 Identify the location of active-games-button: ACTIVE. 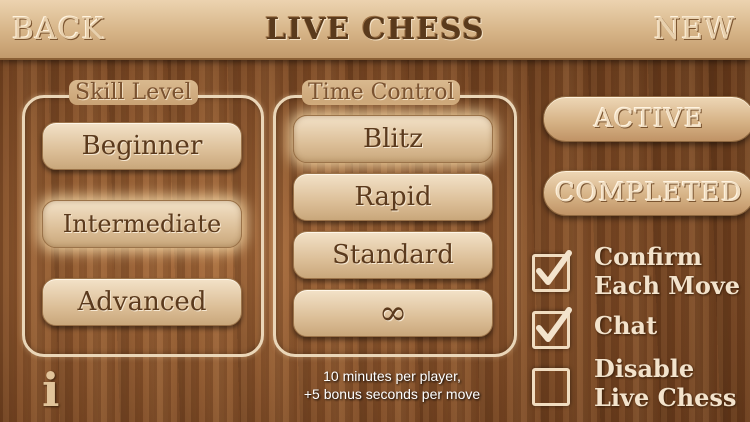
(646, 119).